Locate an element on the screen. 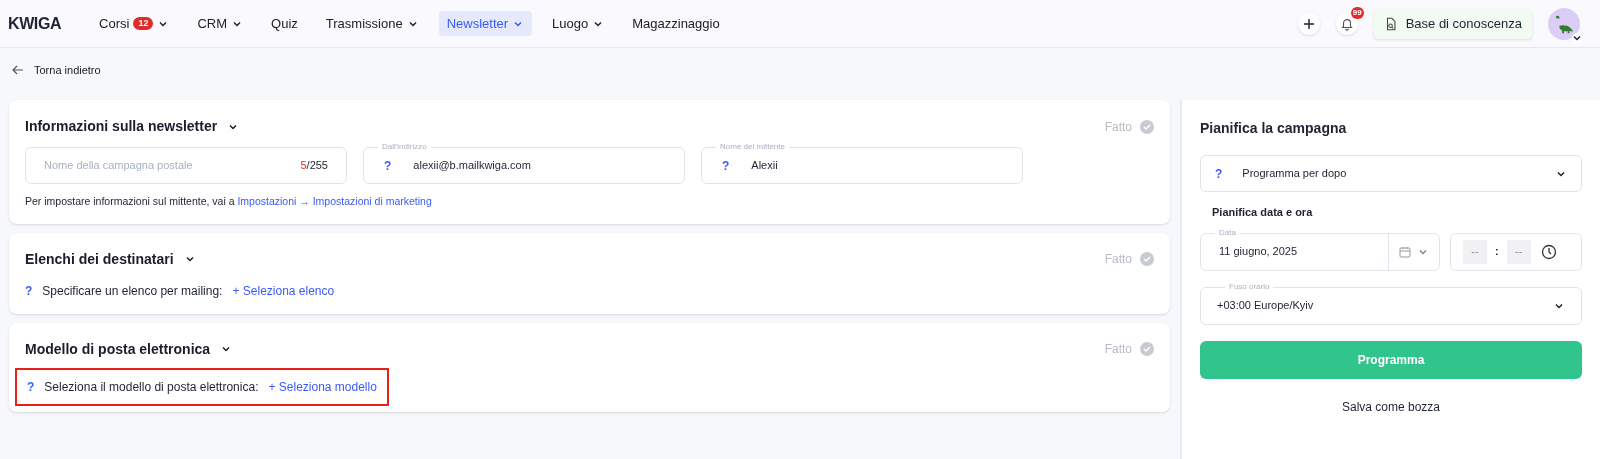  section-toggle: Elenchi dei destinatari is located at coordinates (110, 259).